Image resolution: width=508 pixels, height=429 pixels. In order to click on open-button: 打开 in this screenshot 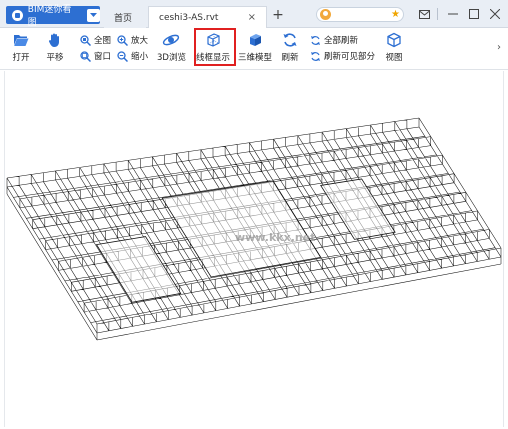, I will do `click(21, 47)`.